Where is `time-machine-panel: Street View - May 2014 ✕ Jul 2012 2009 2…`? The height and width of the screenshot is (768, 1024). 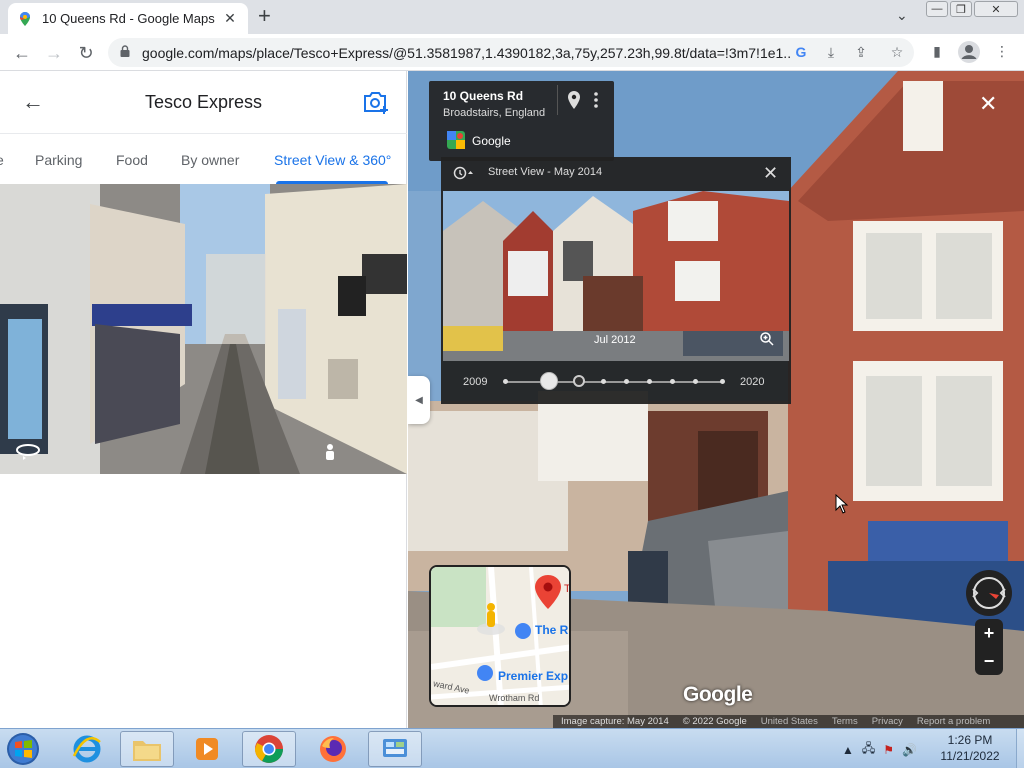 time-machine-panel: Street View - May 2014 ✕ Jul 2012 2009 2… is located at coordinates (616, 280).